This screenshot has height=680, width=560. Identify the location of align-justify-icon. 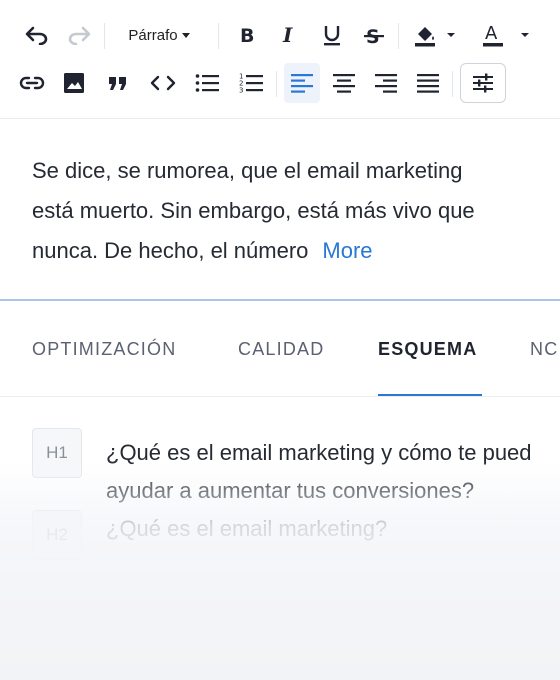
(428, 83).